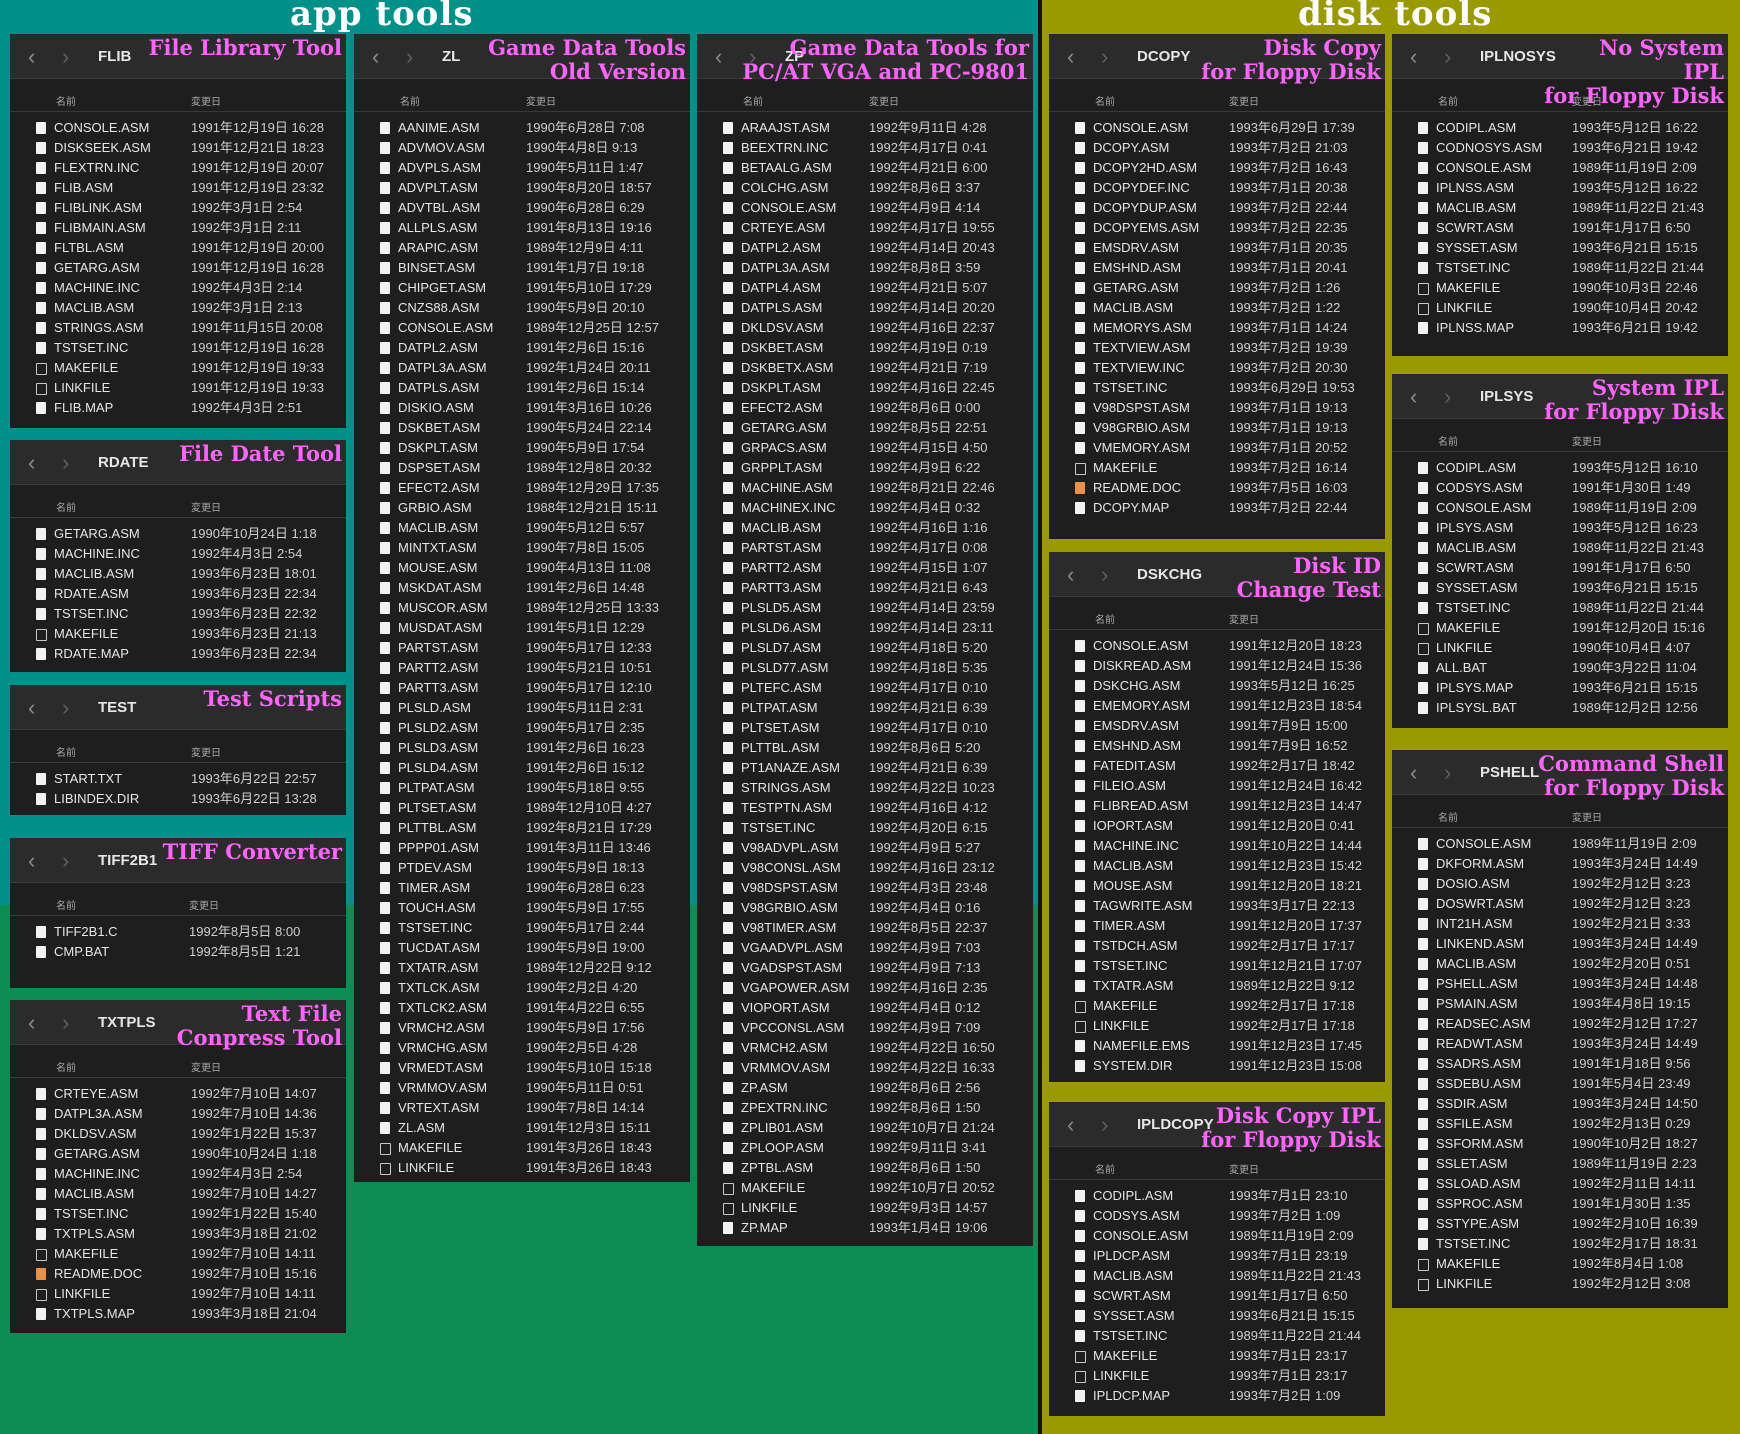 The height and width of the screenshot is (1434, 1740). Describe the element at coordinates (522, 708) in the screenshot. I see `file-row: PLSLD.ASM 1990年5月11日 2:31` at that location.